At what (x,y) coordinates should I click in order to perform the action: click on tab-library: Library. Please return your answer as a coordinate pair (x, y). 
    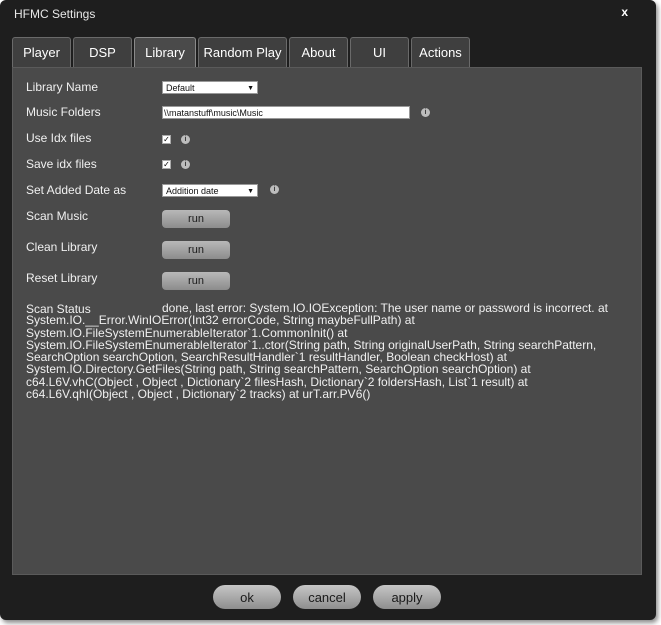
    Looking at the image, I should click on (165, 52).